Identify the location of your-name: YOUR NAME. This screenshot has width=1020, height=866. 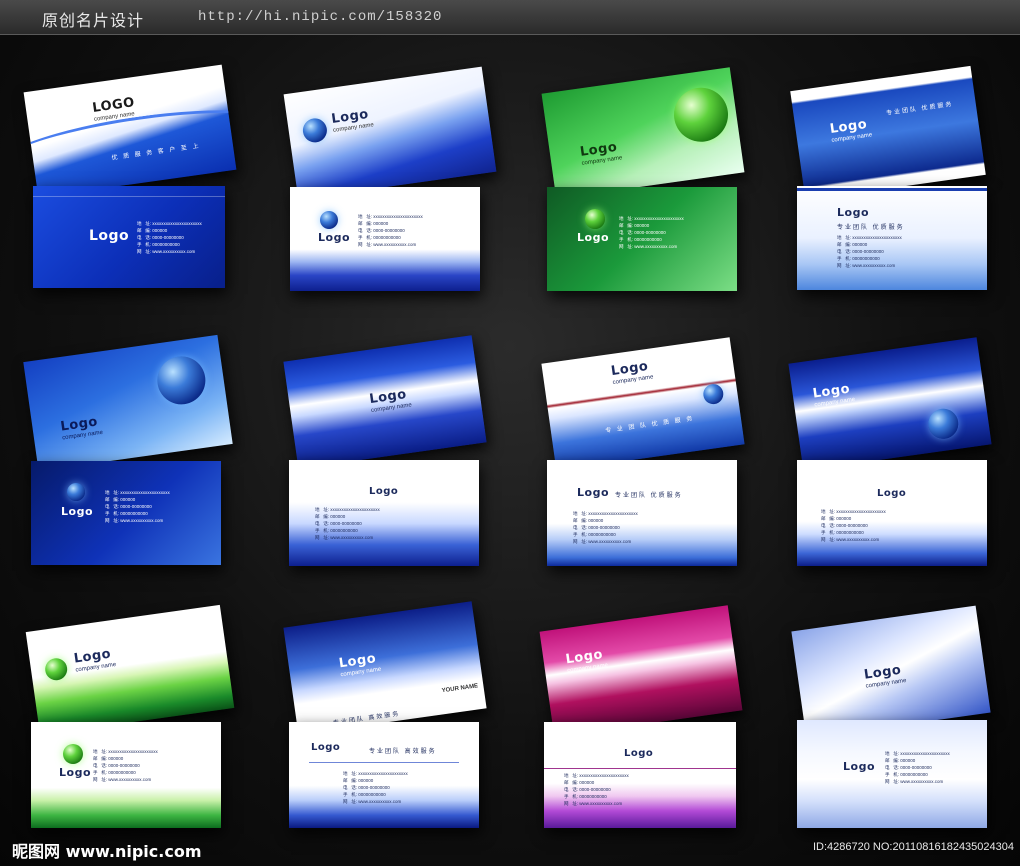
(460, 689).